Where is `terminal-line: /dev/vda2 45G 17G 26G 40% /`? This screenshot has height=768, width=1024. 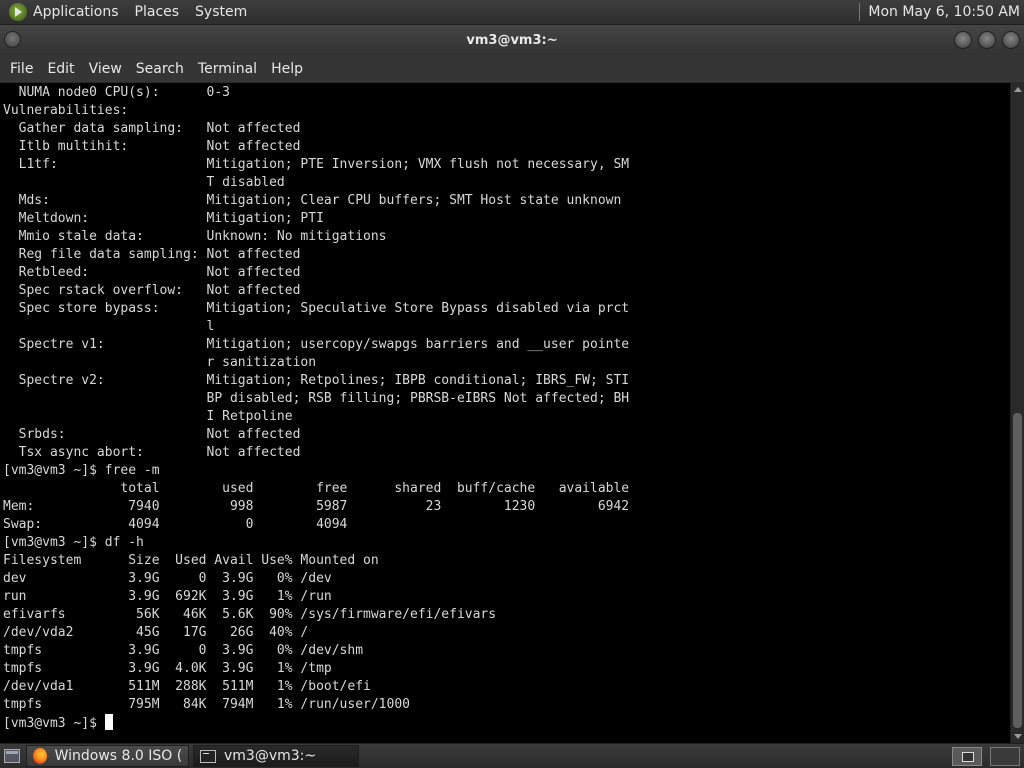
terminal-line: /dev/vda2 45G 17G 26G 40% / is located at coordinates (156, 632).